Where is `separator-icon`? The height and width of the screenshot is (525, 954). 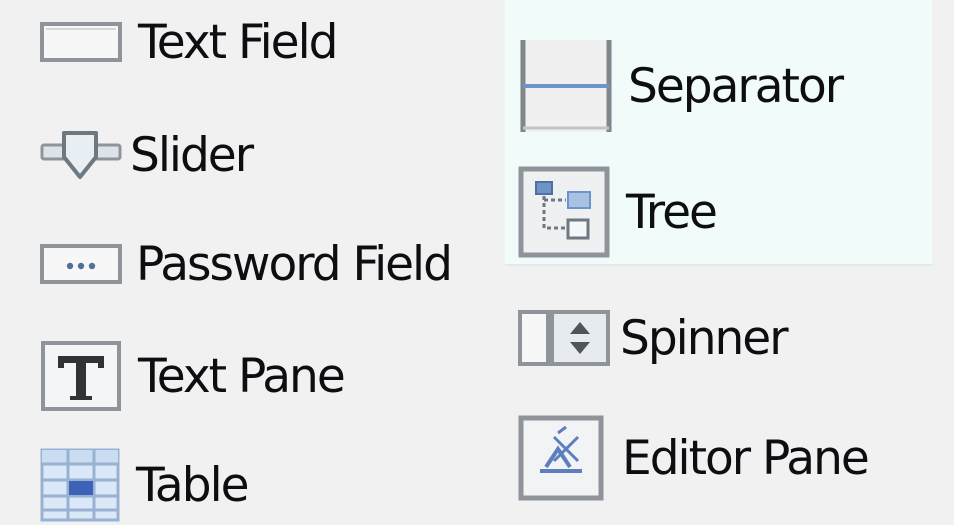 separator-icon is located at coordinates (566, 86).